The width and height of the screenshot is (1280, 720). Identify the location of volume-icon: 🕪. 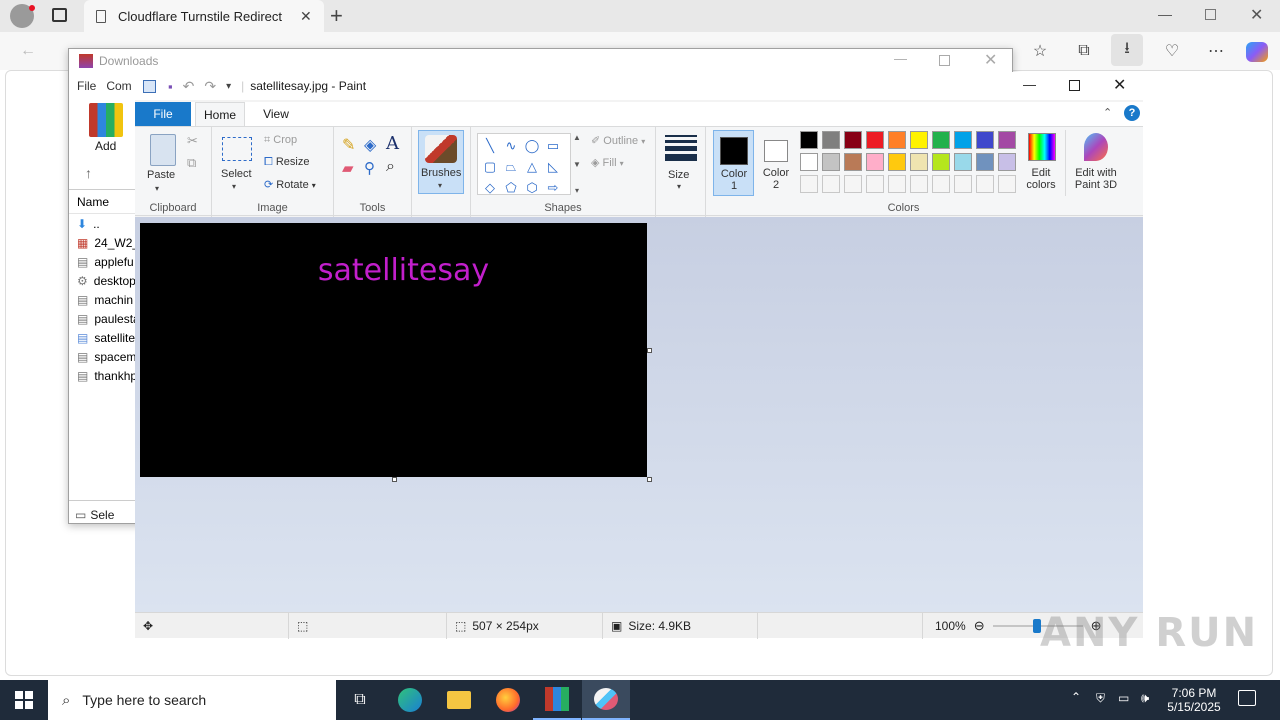
(1145, 698).